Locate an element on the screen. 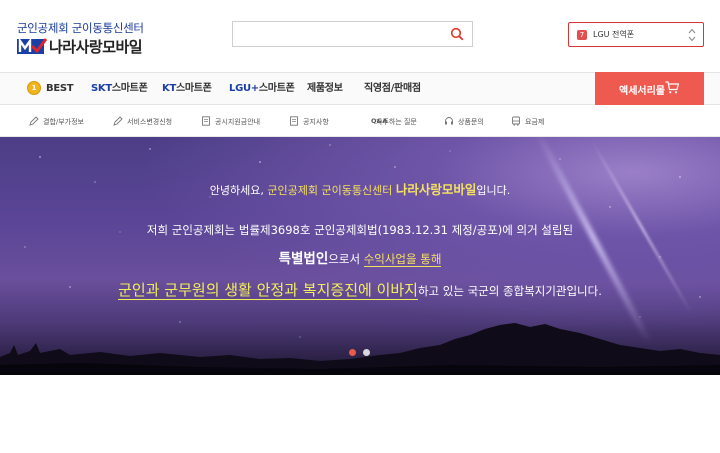 The width and height of the screenshot is (720, 453). nav-label: 직영점/판매점 is located at coordinates (392, 88).